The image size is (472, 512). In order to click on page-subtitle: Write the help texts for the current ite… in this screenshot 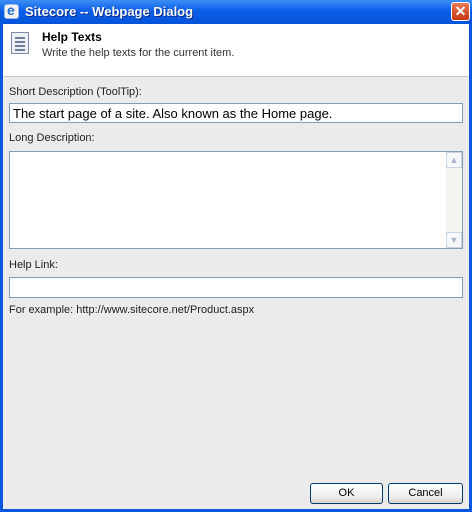, I will do `click(138, 53)`.